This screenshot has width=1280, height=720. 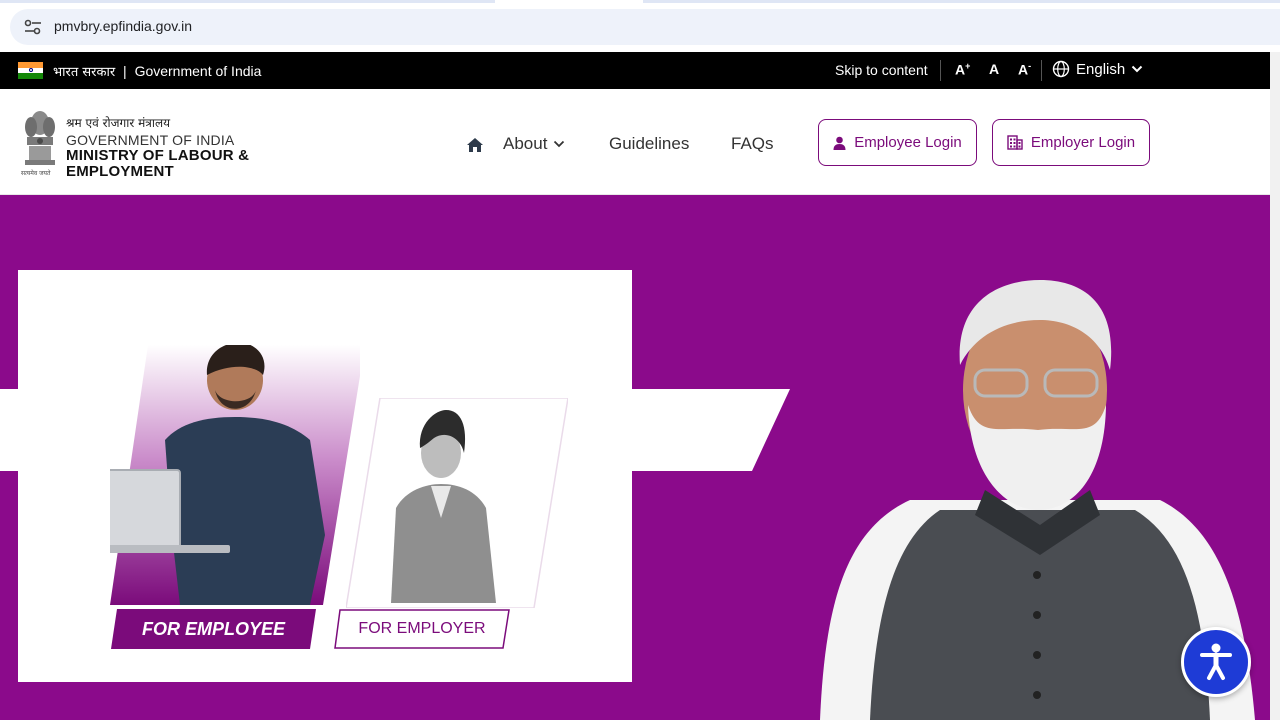 I want to click on address-bar: pmvbry.epfindia.gov.in, so click(x=645, y=27).